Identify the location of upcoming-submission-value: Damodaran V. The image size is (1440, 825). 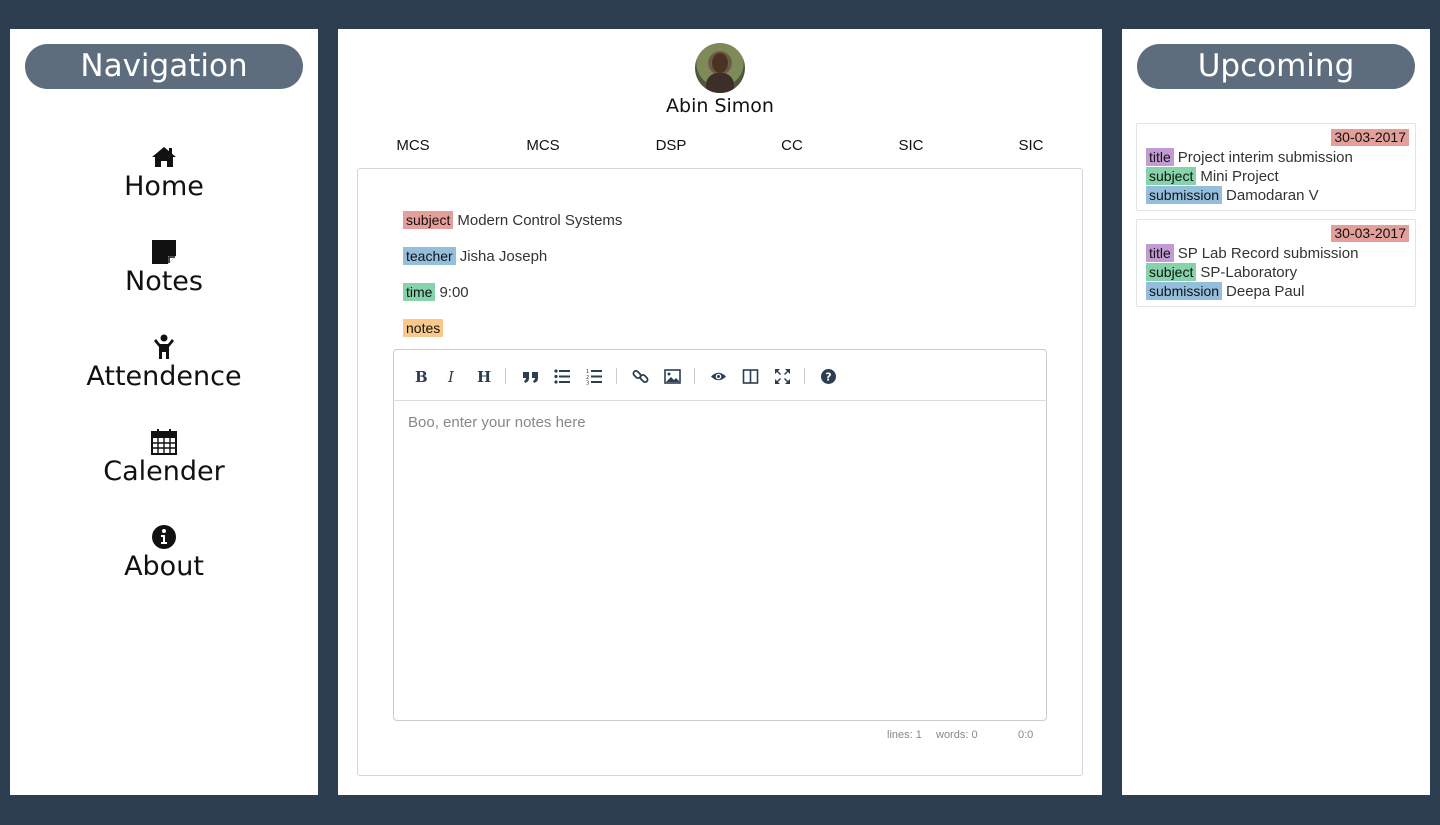
(1272, 195).